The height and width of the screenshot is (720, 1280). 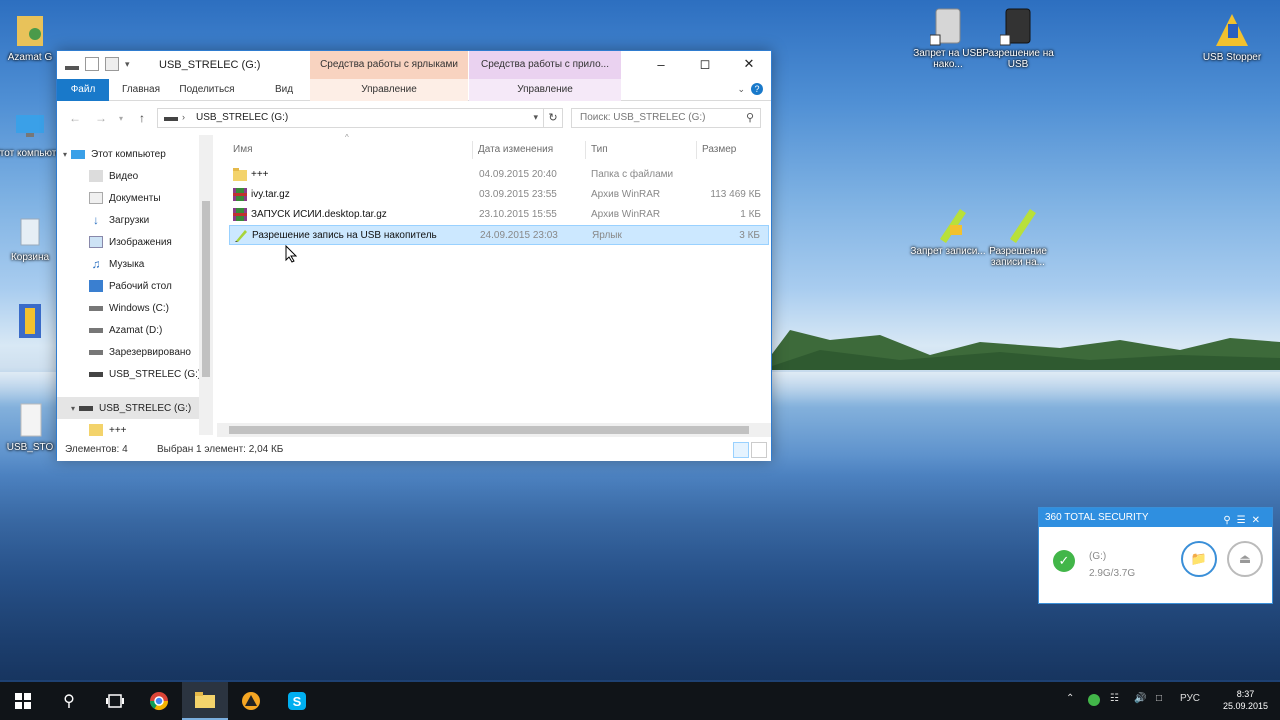 I want to click on taskbar: ⚲ S ⌃ ☷ 🔊 □ РУС 8:37 25.09.2015, so click(x=640, y=701).